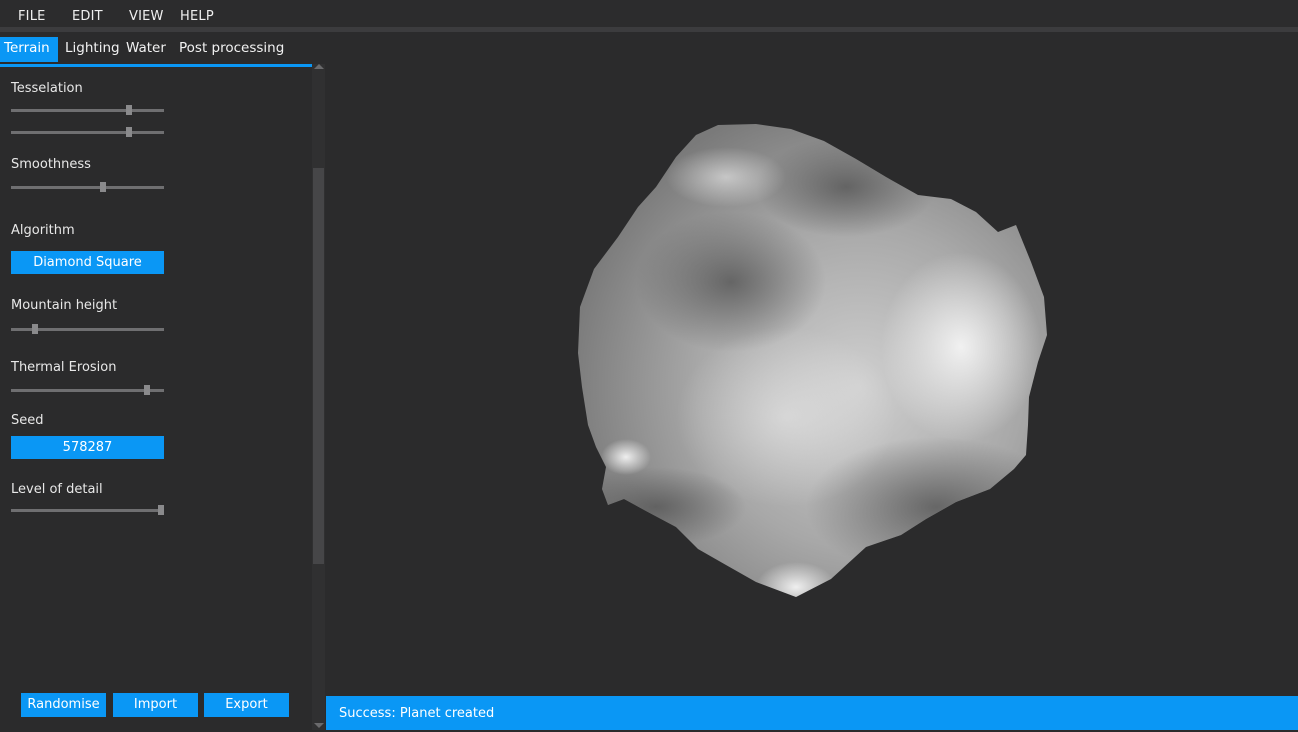  I want to click on status-bar: Success: Planet created, so click(812, 713).